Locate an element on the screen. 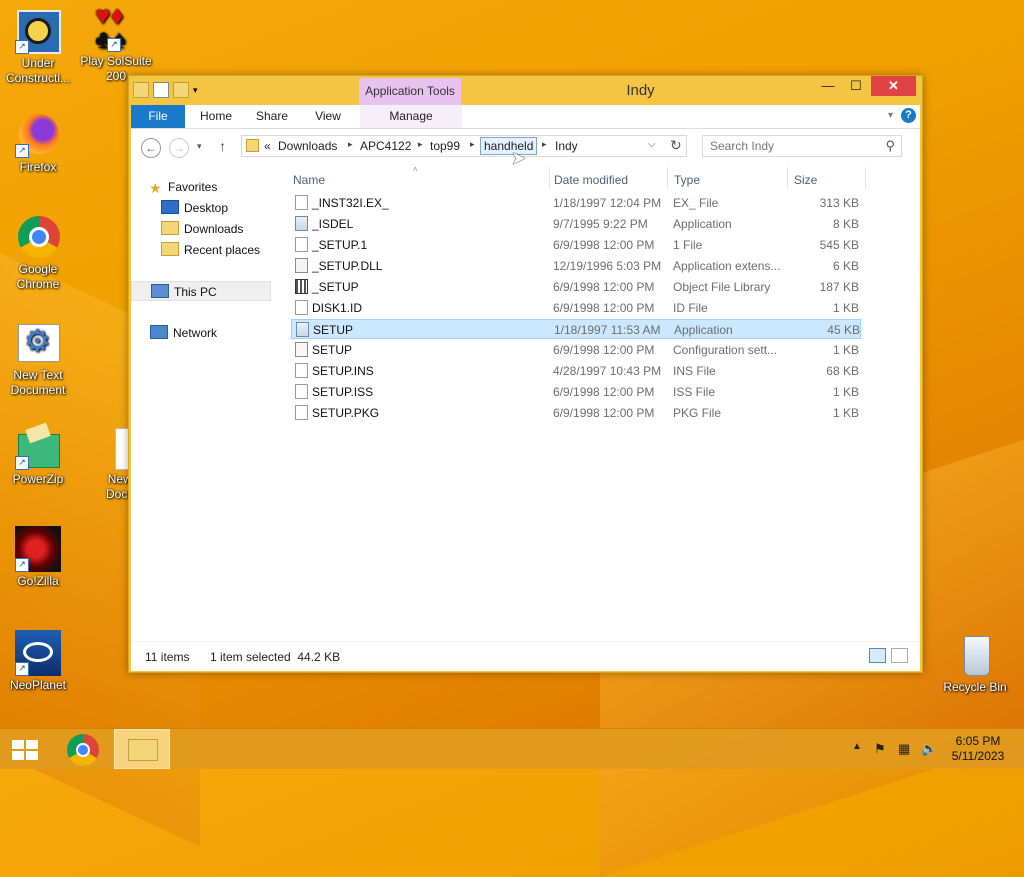 The width and height of the screenshot is (1024, 877). quick-access-toolbar: ▾ is located at coordinates (168, 90).